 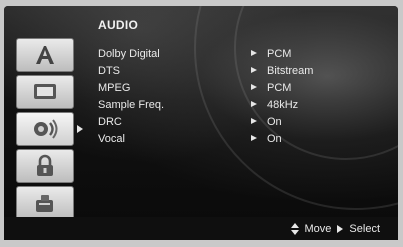 I want to click on up-down-arrow-icon, so click(x=294, y=229).